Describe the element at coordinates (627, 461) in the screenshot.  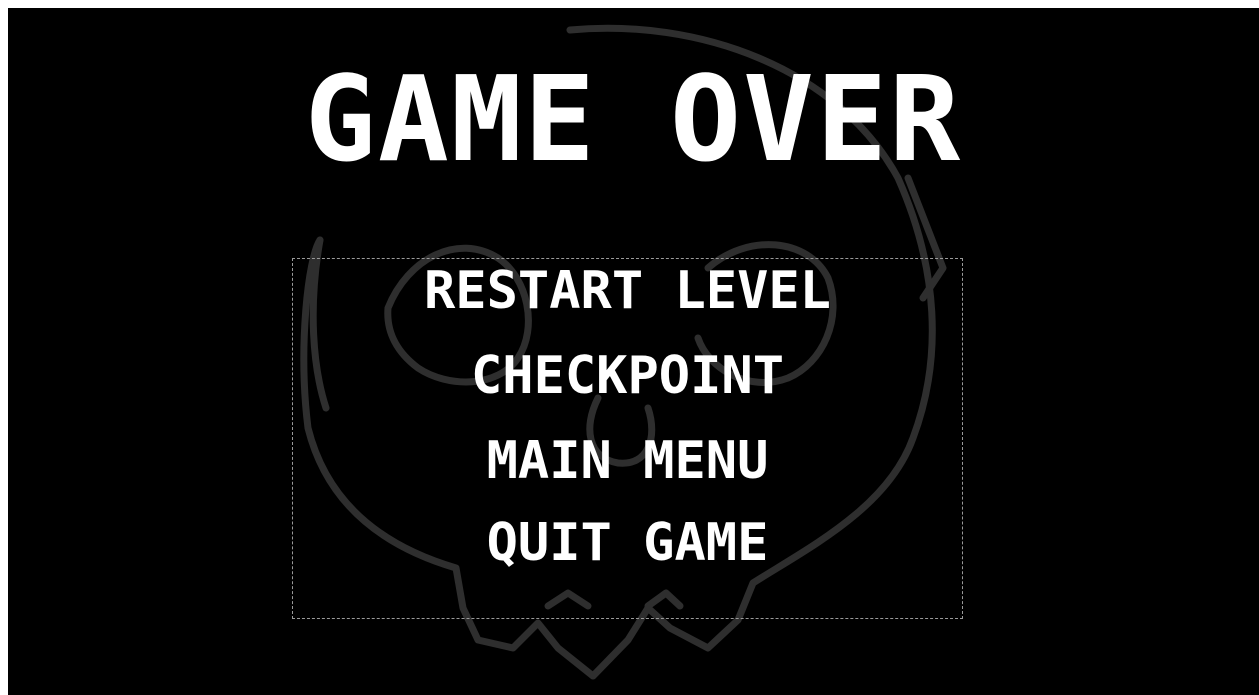
I see `main-menu-button: MAIN MENU` at that location.